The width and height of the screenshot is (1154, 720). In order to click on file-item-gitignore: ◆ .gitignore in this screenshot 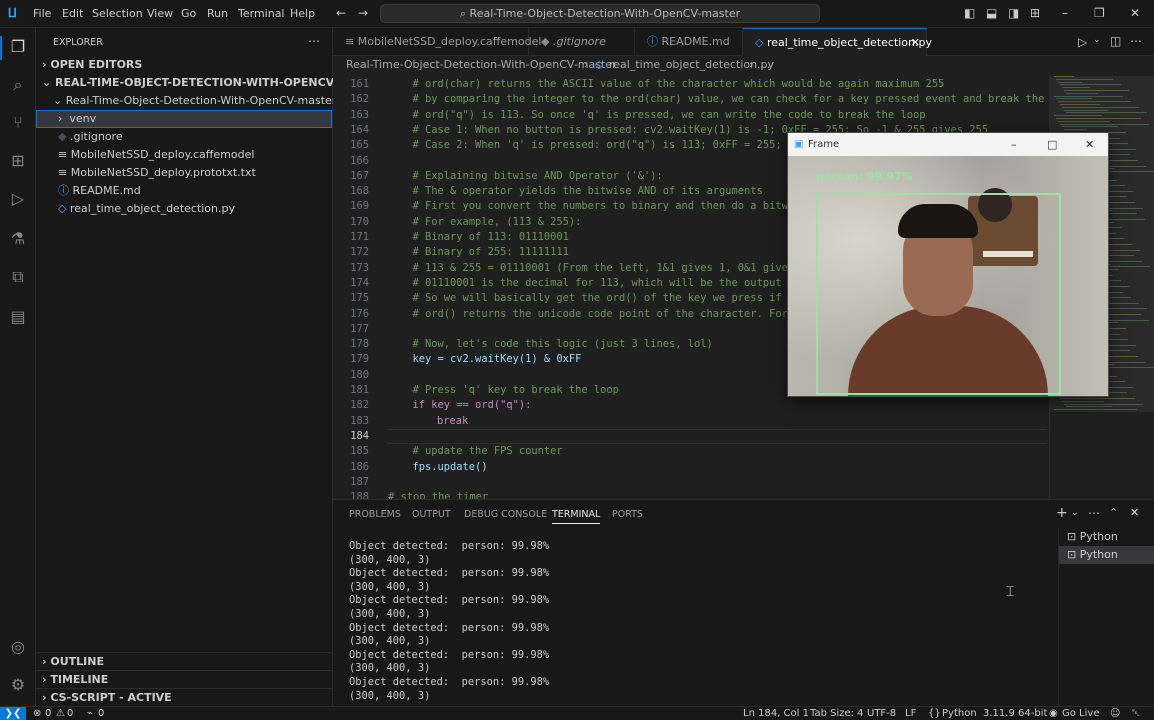, I will do `click(184, 137)`.